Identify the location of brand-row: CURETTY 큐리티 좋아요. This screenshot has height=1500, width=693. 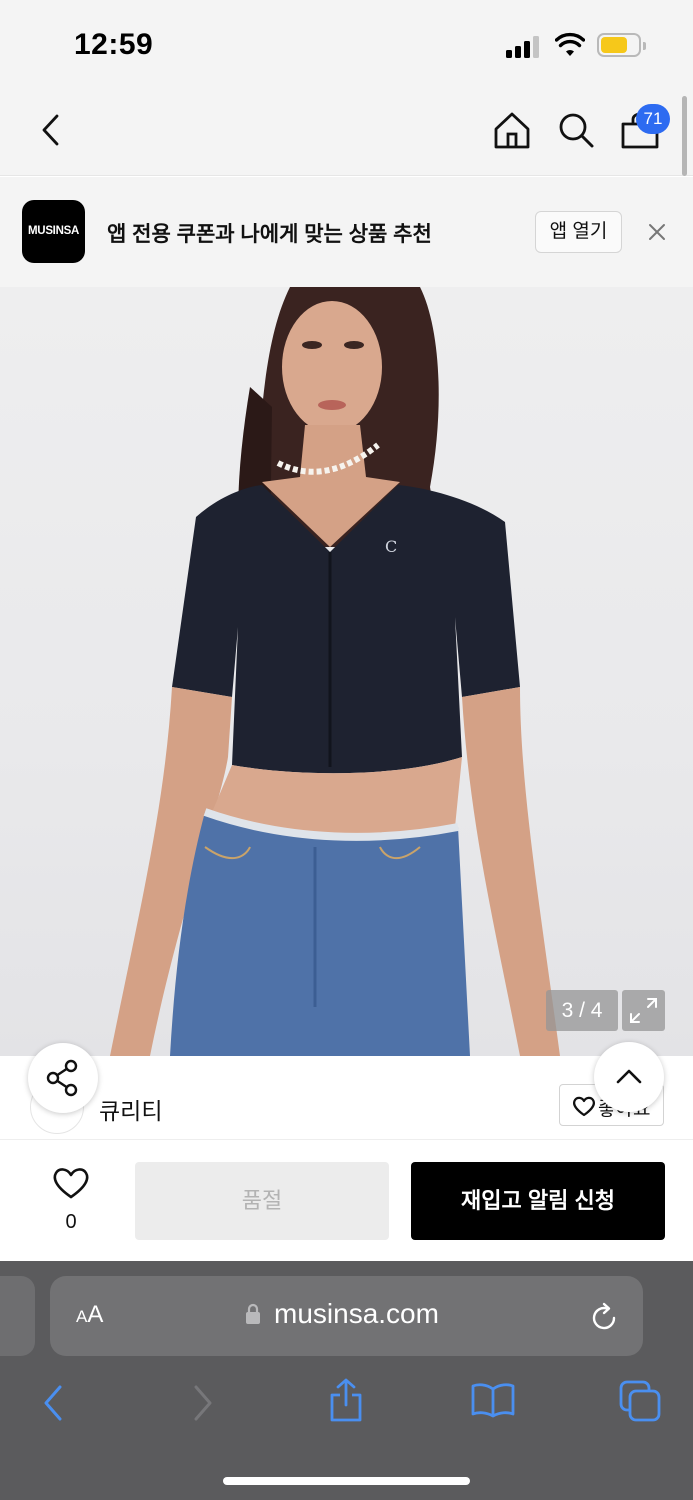
(346, 1091).